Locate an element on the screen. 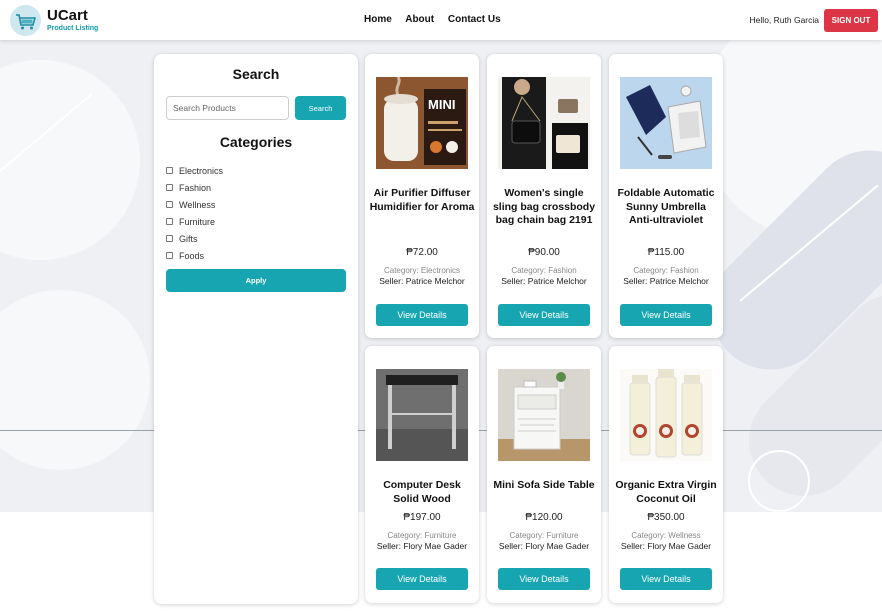 The width and height of the screenshot is (882, 615). category-foods: Foods is located at coordinates (194, 255).